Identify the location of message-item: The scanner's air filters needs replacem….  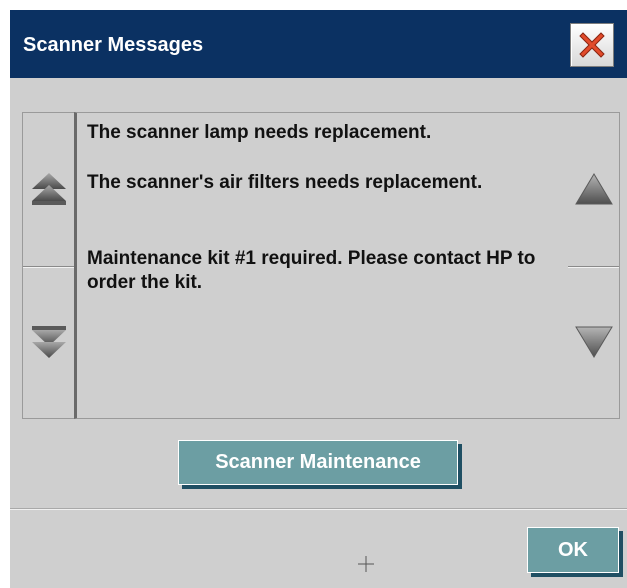
(285, 182).